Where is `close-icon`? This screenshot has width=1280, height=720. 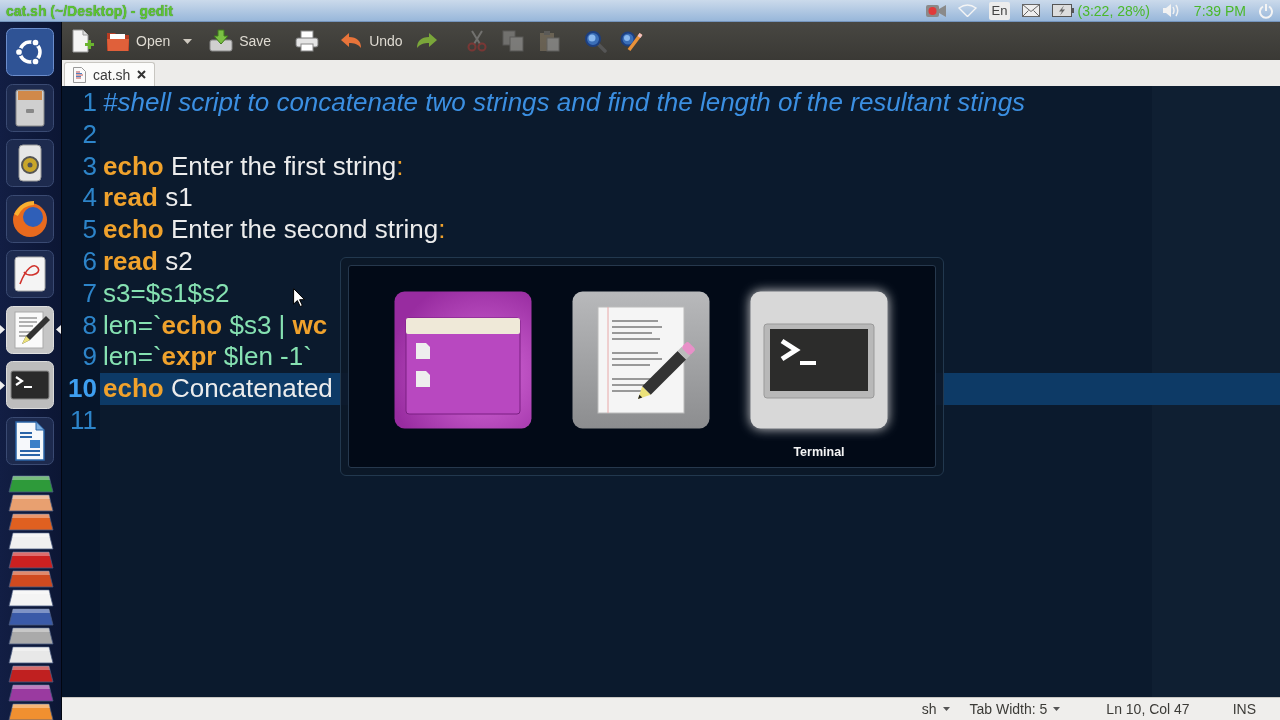 close-icon is located at coordinates (142, 74).